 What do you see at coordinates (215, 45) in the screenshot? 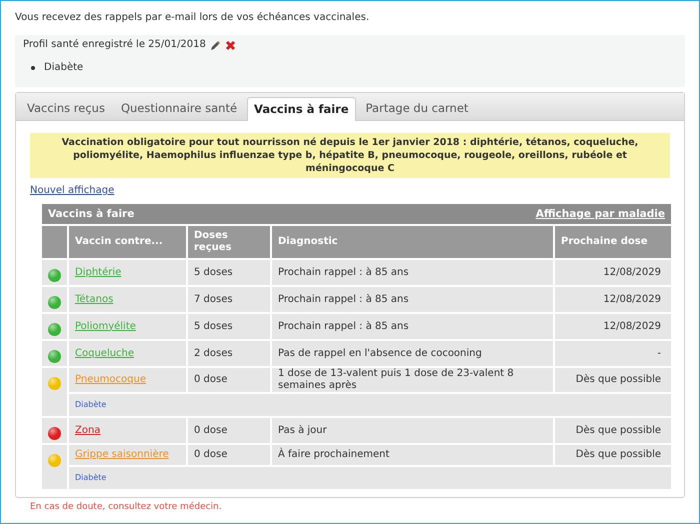
I see `edit-icon` at bounding box center [215, 45].